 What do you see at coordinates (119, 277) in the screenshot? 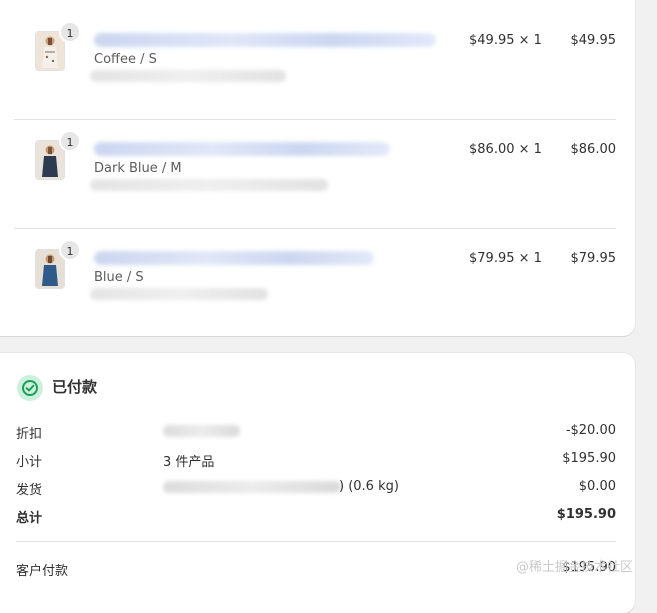
I see `product-variant: Blue / S` at bounding box center [119, 277].